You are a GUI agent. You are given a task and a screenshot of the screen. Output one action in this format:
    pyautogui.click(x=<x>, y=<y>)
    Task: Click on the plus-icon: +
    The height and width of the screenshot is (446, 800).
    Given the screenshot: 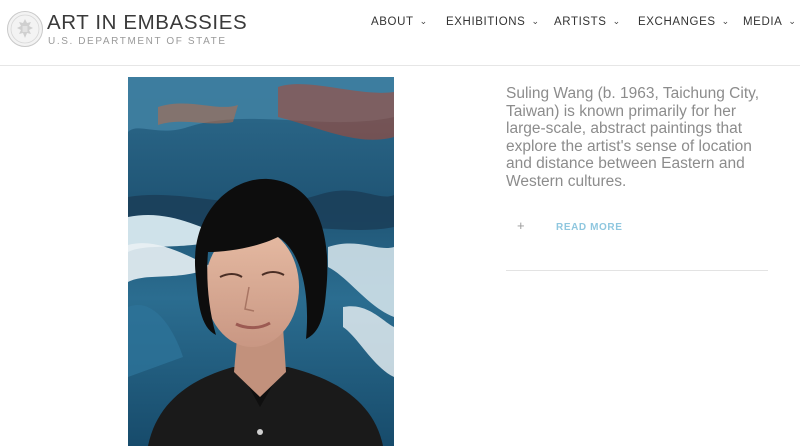 What is the action you would take?
    pyautogui.click(x=521, y=225)
    